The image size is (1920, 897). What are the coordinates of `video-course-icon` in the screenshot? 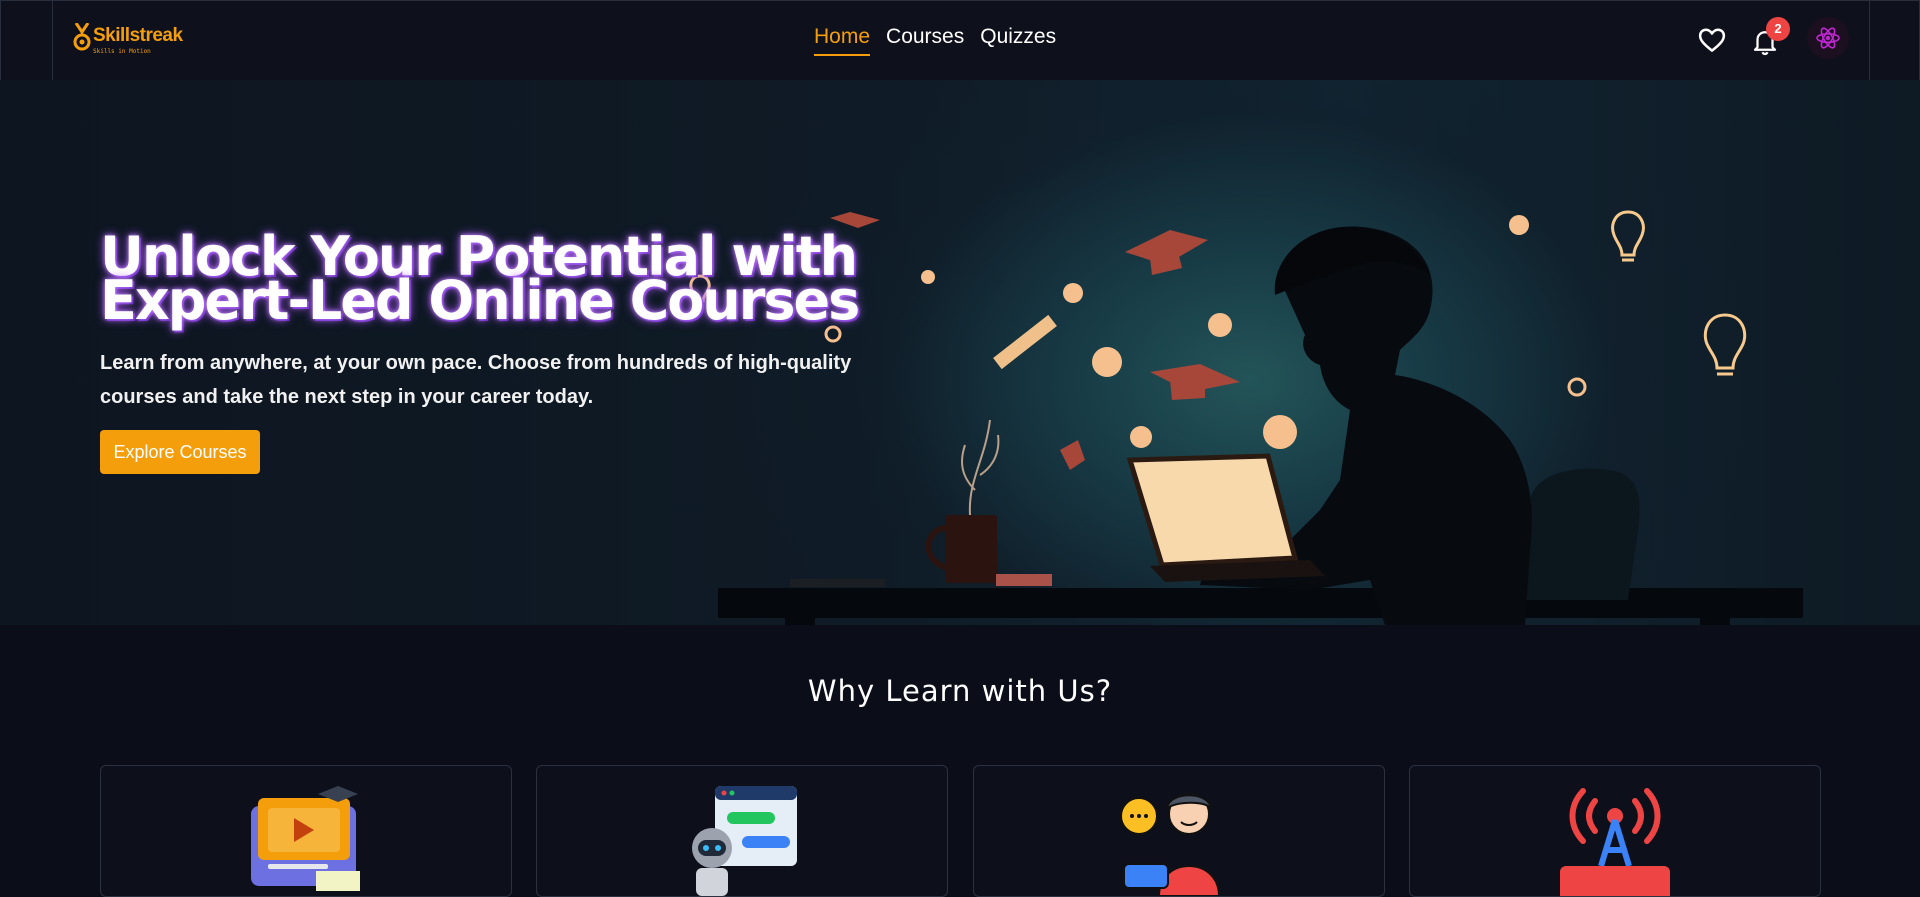 It's located at (305, 838).